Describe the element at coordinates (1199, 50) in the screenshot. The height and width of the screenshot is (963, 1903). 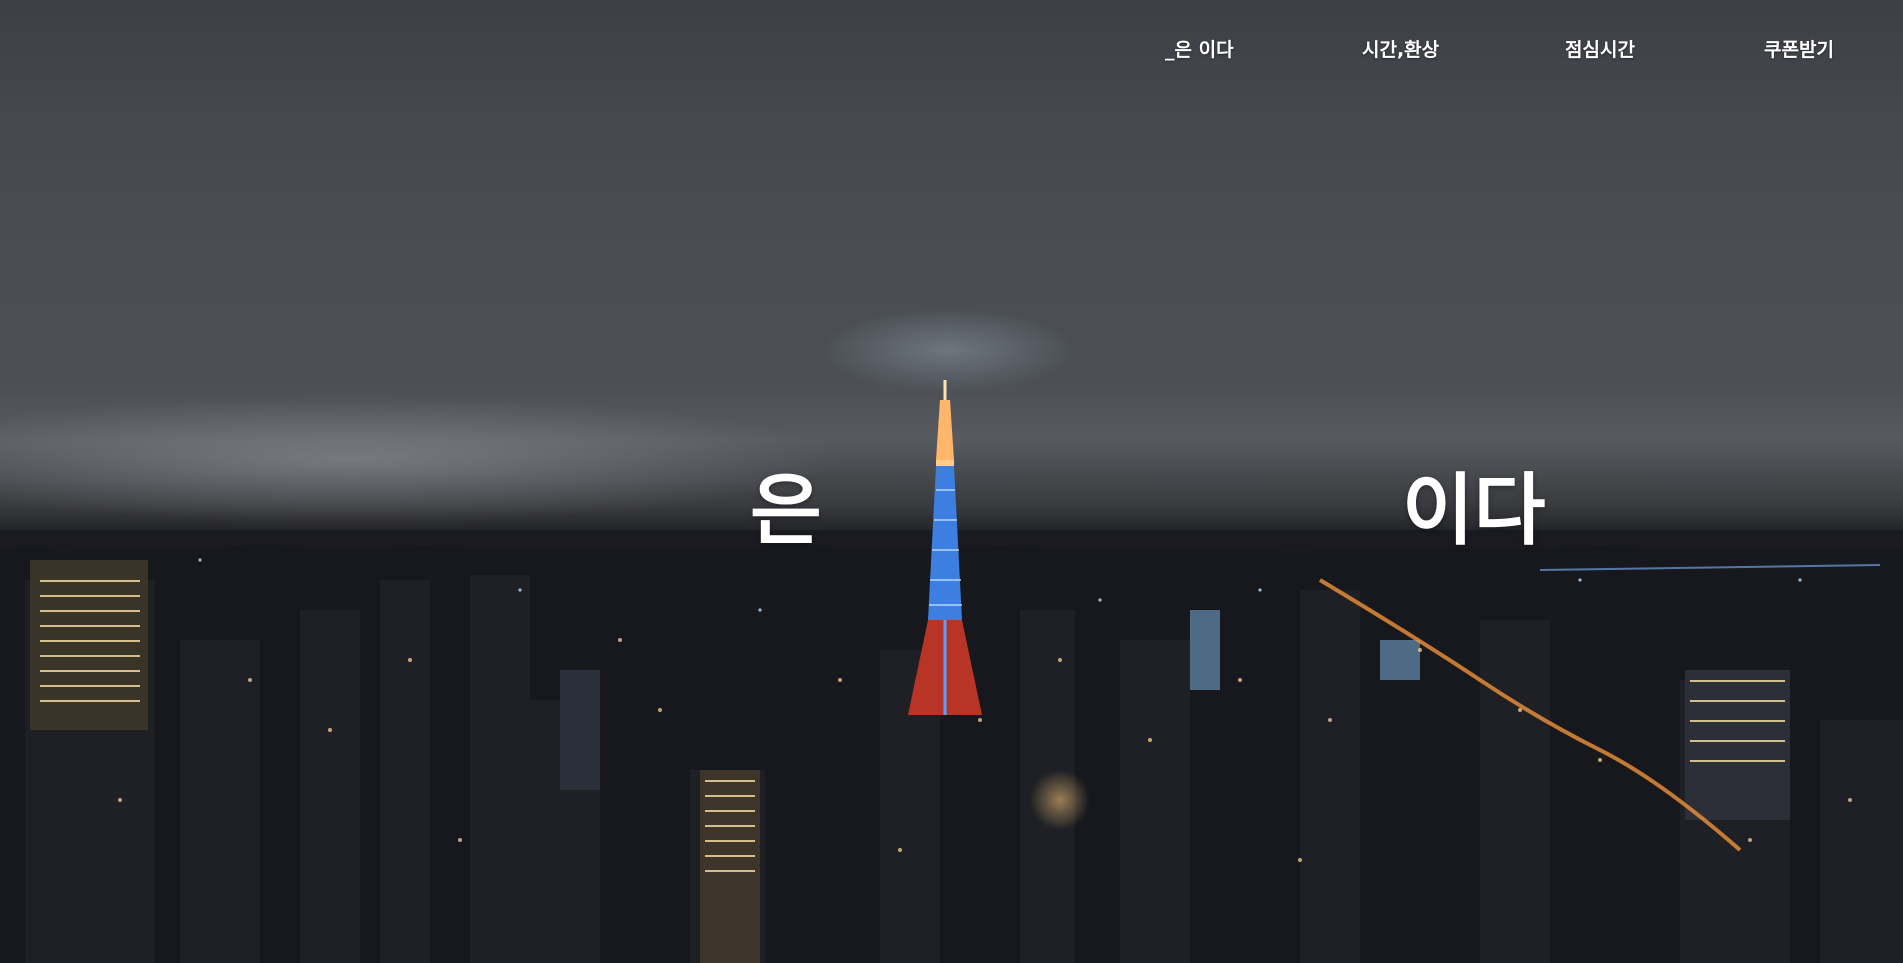
I see `nav-item-home: _은 이다` at that location.